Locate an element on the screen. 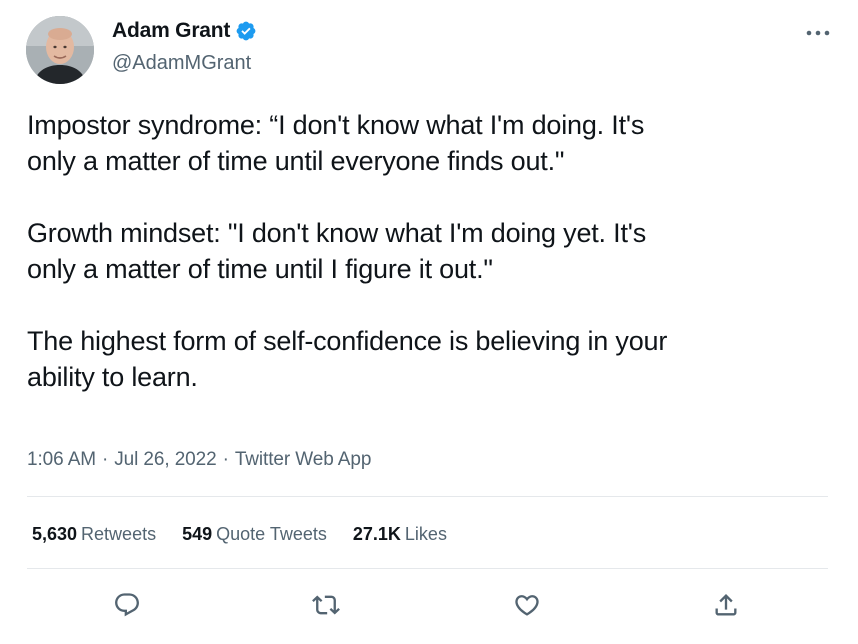 This screenshot has width=858, height=644. reply-icon is located at coordinates (127, 605).